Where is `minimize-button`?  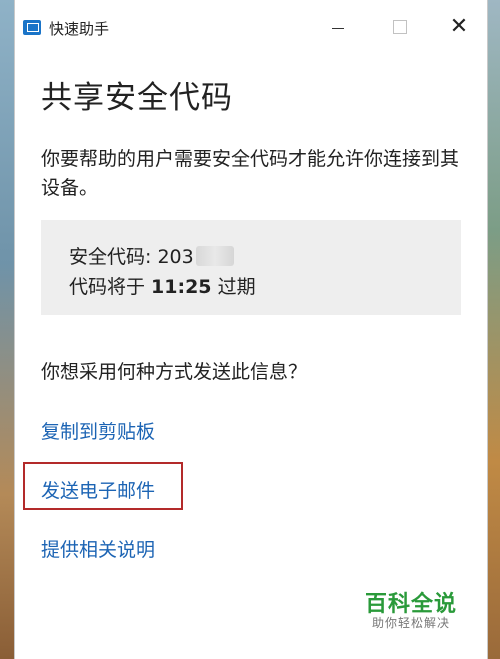
minimize-button is located at coordinates (337, 27).